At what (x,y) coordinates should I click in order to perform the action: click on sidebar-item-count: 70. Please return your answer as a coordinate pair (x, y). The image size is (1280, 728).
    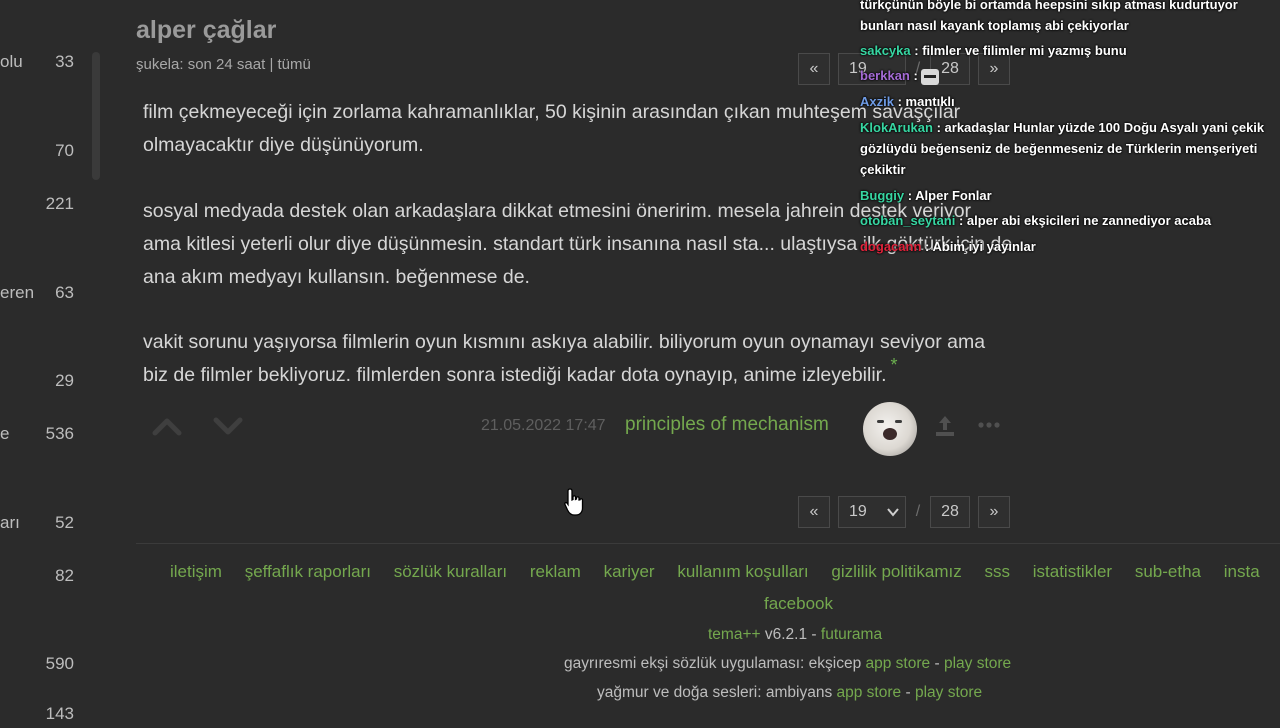
    Looking at the image, I should click on (64, 150).